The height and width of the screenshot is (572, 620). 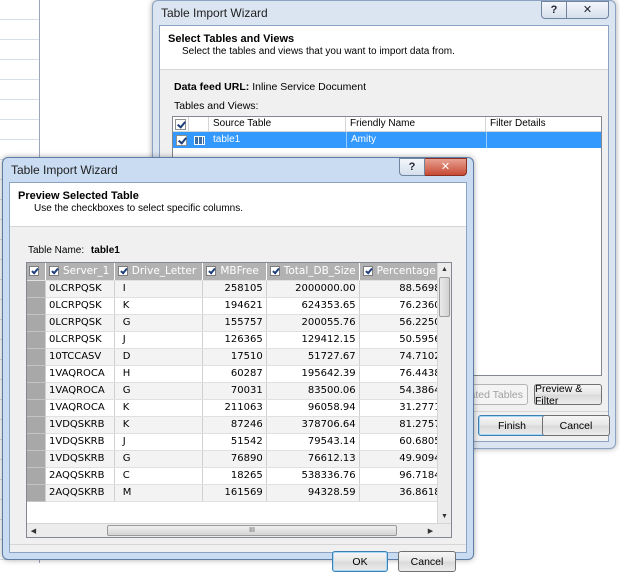 What do you see at coordinates (234, 289) in the screenshot?
I see `cell-mbfree: 258105` at bounding box center [234, 289].